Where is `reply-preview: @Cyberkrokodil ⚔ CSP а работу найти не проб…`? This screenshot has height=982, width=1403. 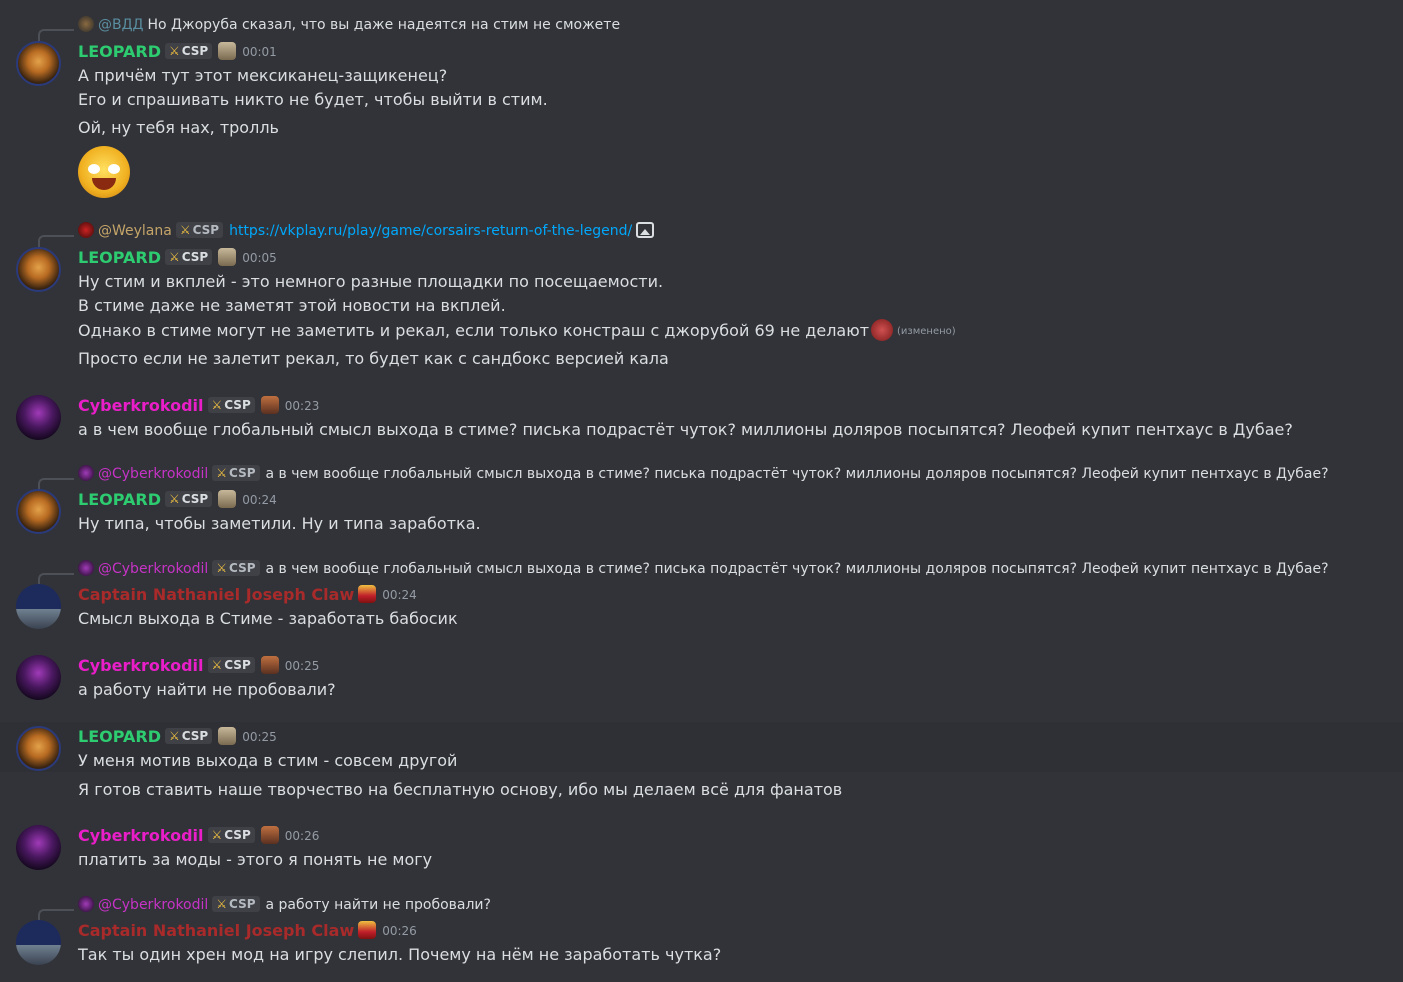 reply-preview: @Cyberkrokodil ⚔ CSP а работу найти не проб… is located at coordinates (284, 905).